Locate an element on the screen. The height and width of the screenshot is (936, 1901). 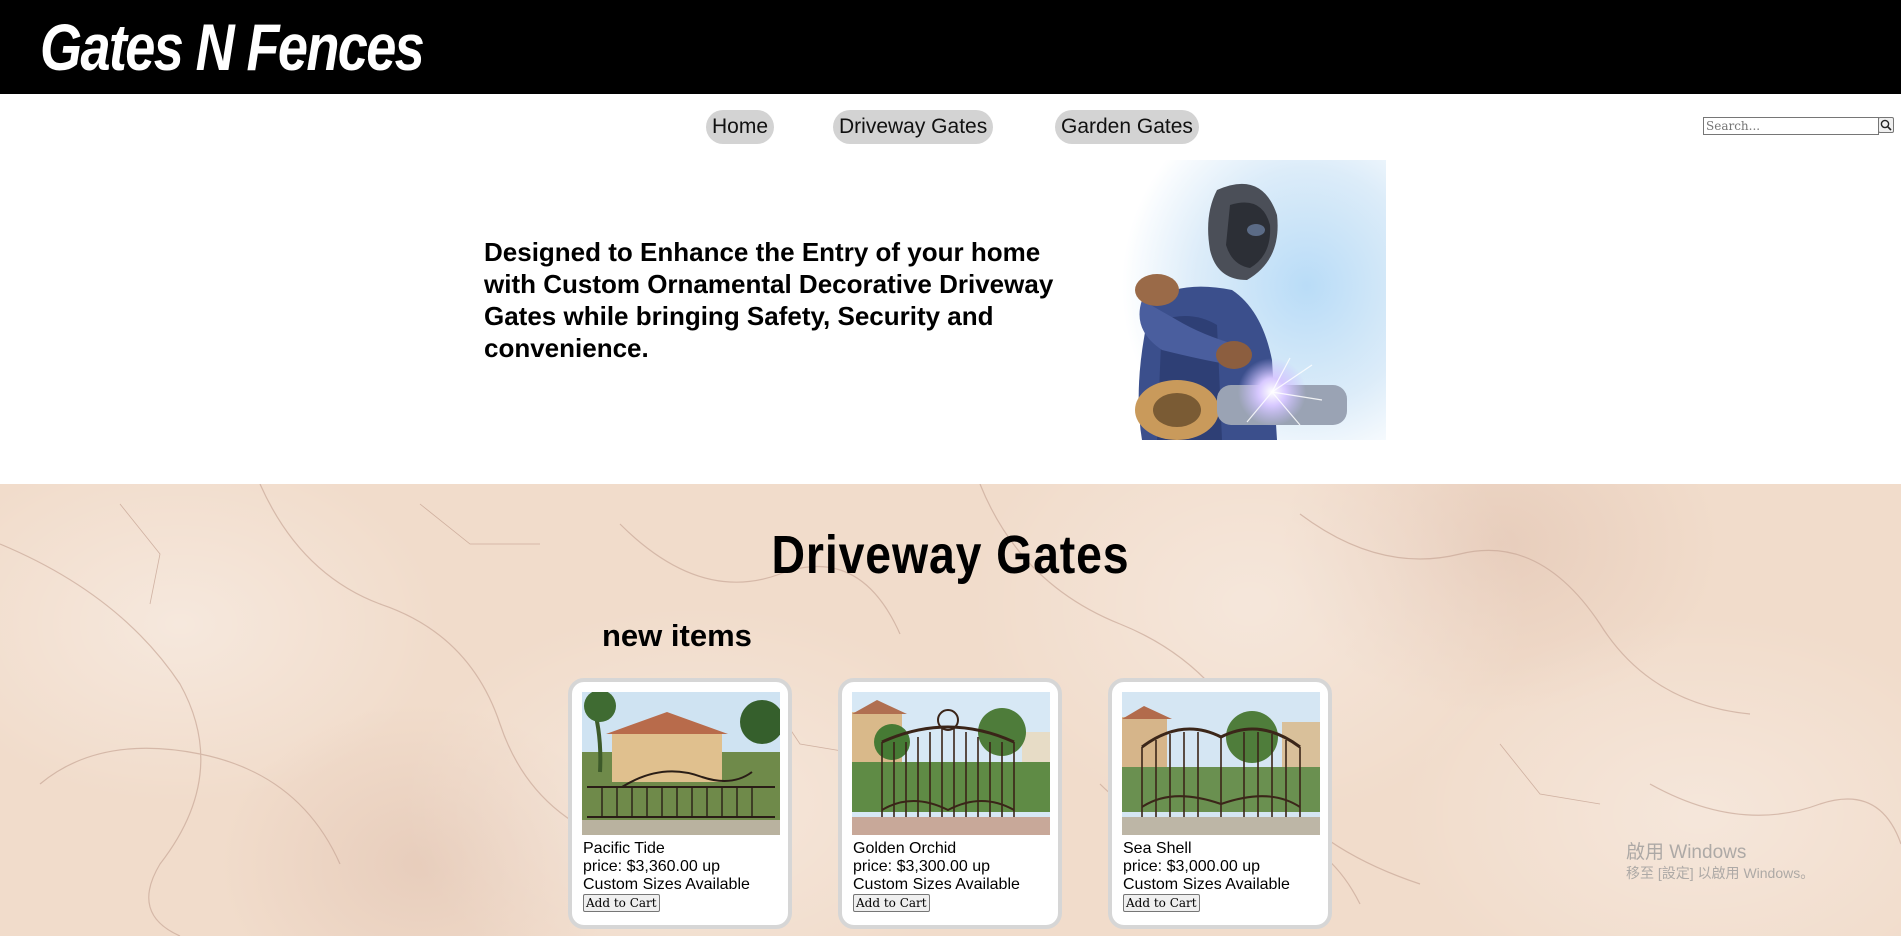
new-items-heading: new items is located at coordinates (677, 635).